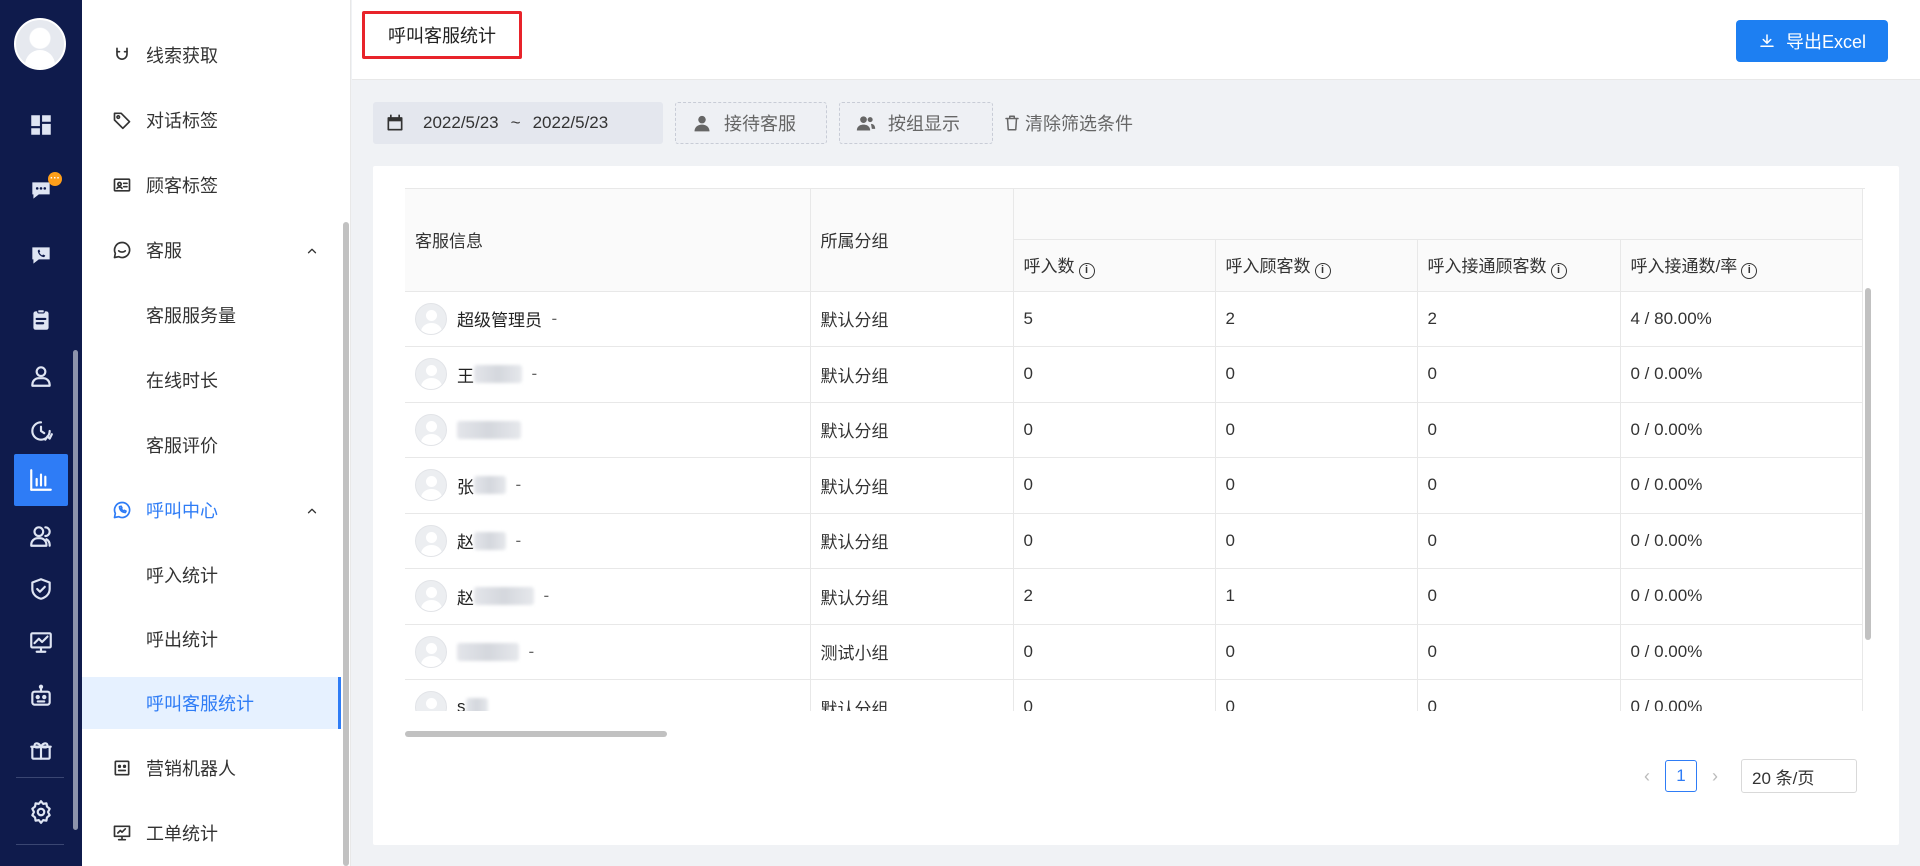 Image resolution: width=1920 pixels, height=866 pixels. What do you see at coordinates (751, 123) in the screenshot?
I see `agent-filter-button: 接待客服` at bounding box center [751, 123].